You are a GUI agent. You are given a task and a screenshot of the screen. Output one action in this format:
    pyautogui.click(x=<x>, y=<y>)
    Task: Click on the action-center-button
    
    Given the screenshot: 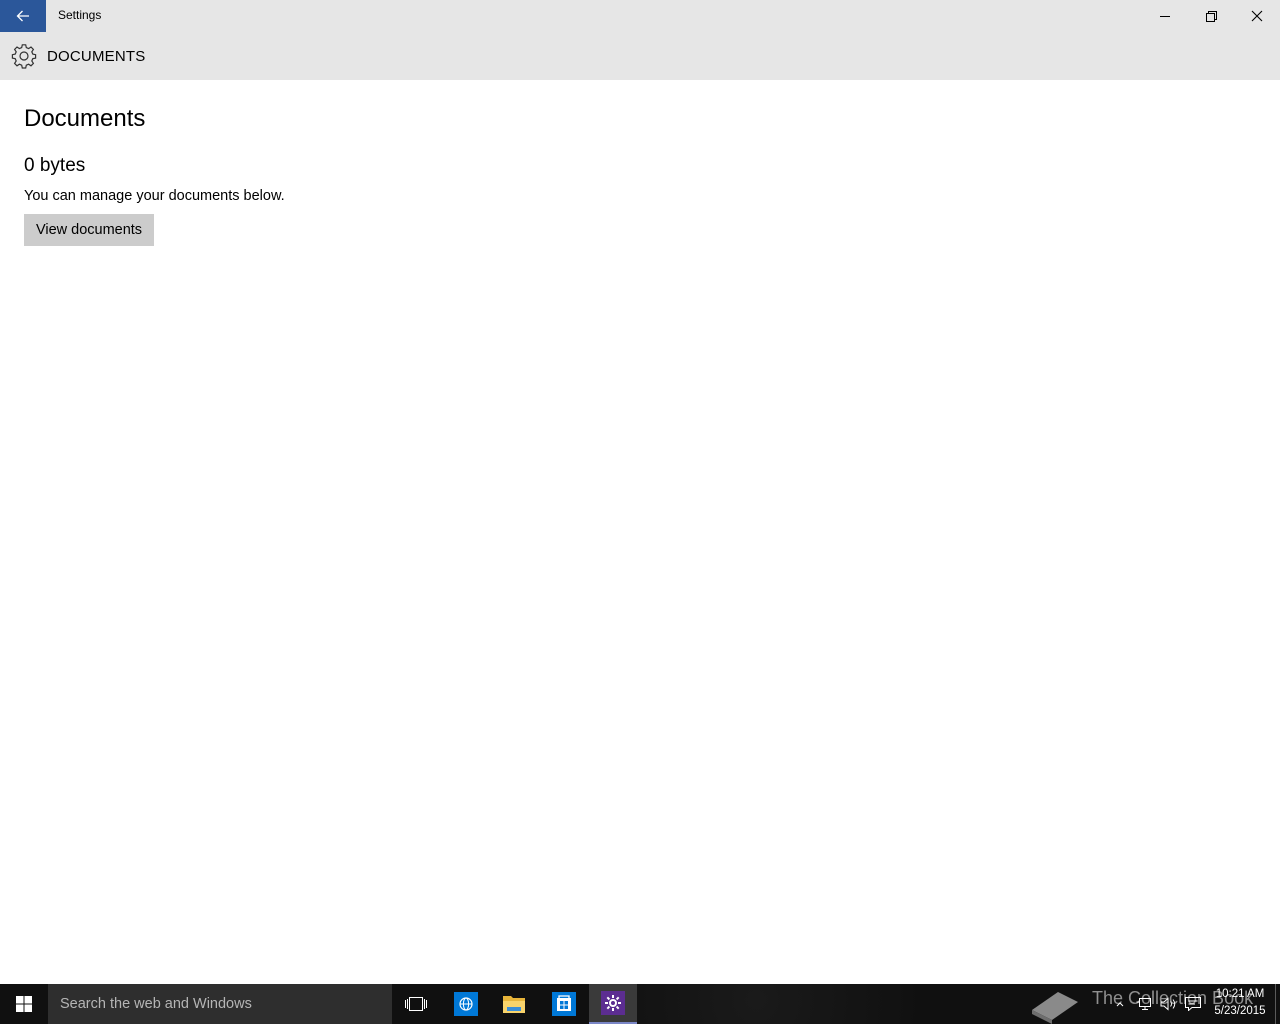 What is the action you would take?
    pyautogui.click(x=1193, y=1004)
    